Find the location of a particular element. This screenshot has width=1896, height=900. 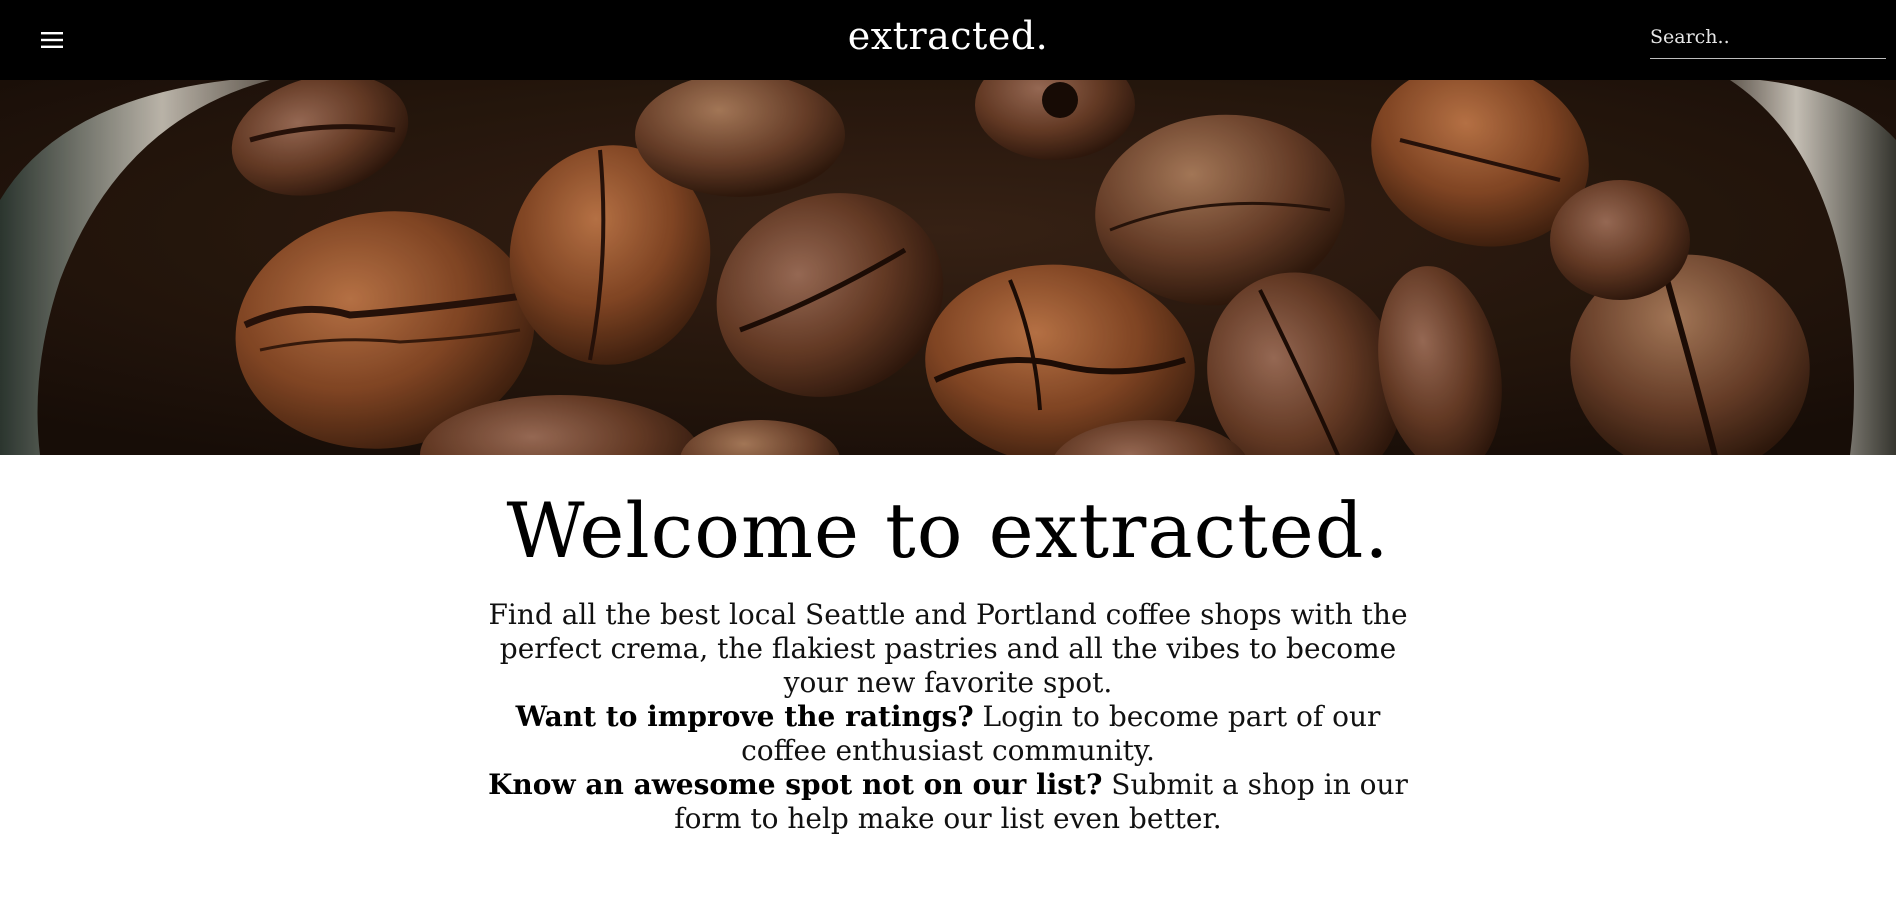

page-title: Welcome to extracted. is located at coordinates (948, 530).